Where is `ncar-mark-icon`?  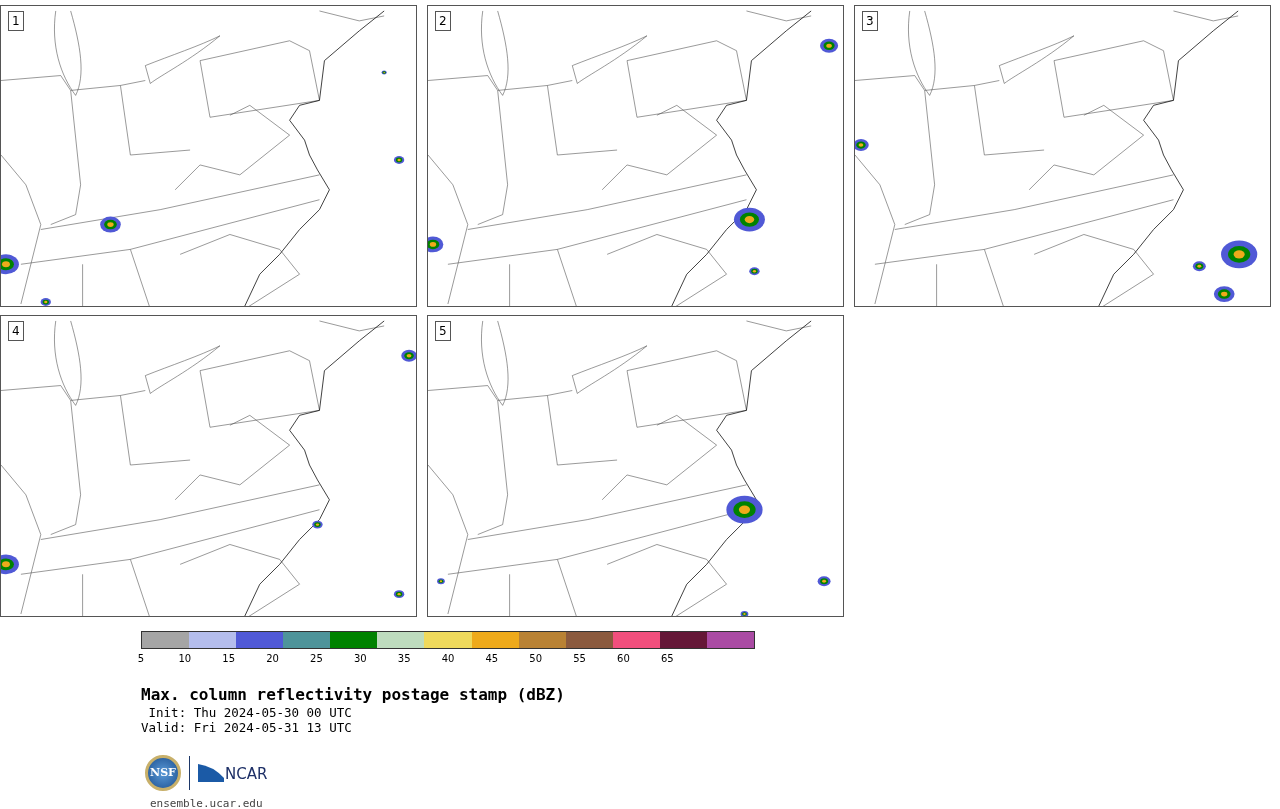 ncar-mark-icon is located at coordinates (211, 773).